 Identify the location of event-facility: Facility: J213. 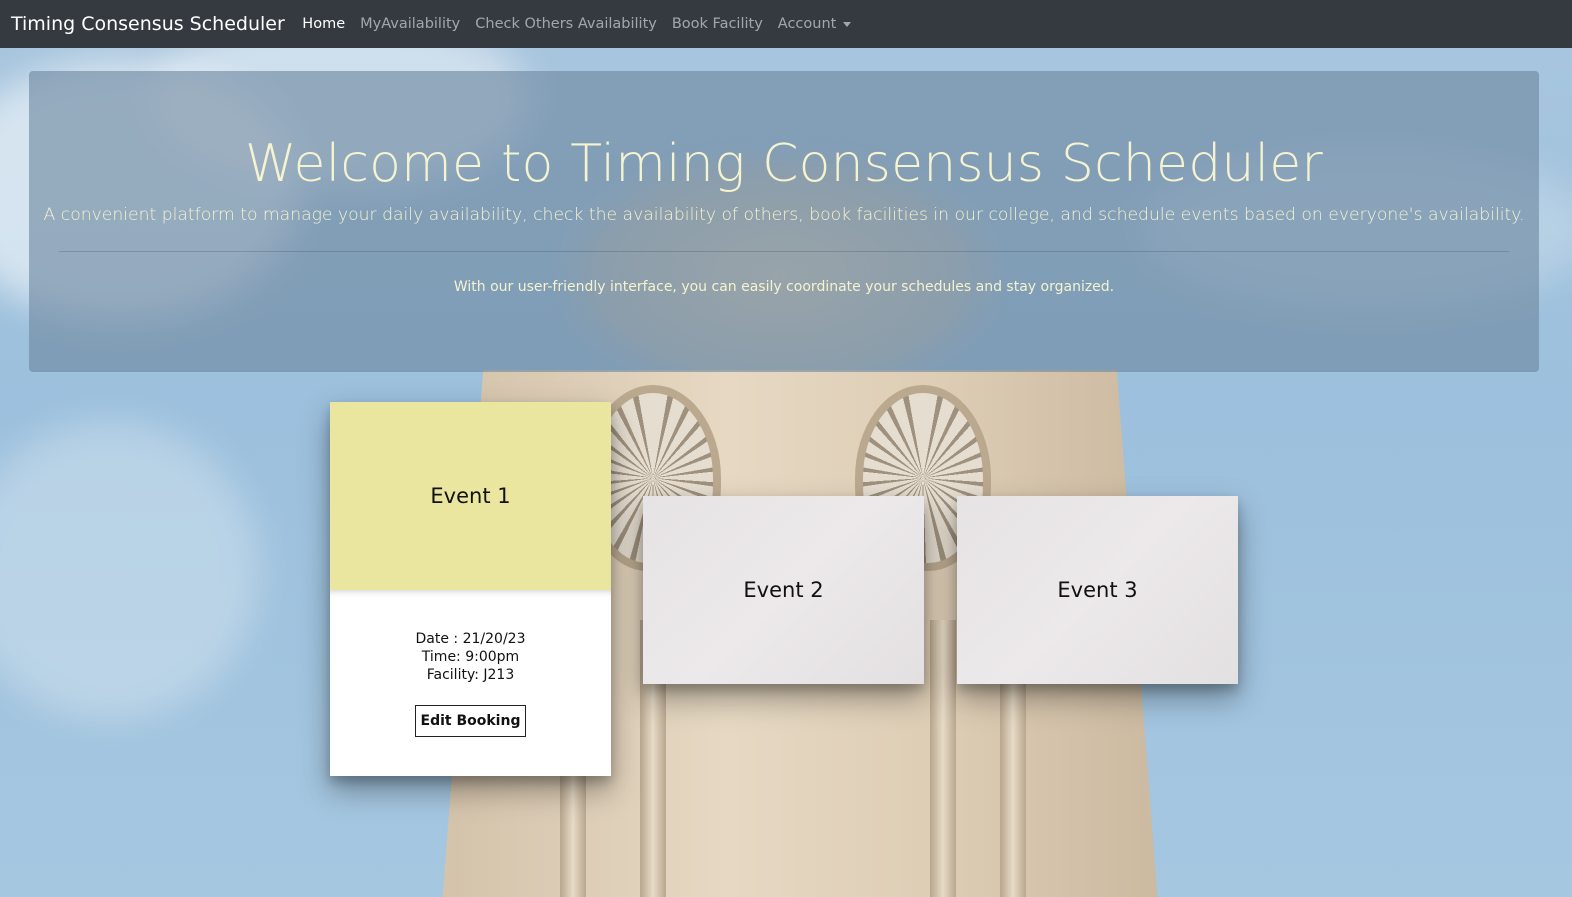
(470, 675).